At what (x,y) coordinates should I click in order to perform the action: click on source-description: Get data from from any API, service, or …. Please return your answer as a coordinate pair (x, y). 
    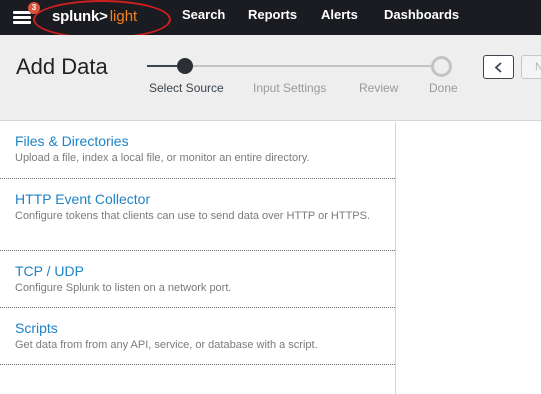
    Looking at the image, I should click on (166, 345).